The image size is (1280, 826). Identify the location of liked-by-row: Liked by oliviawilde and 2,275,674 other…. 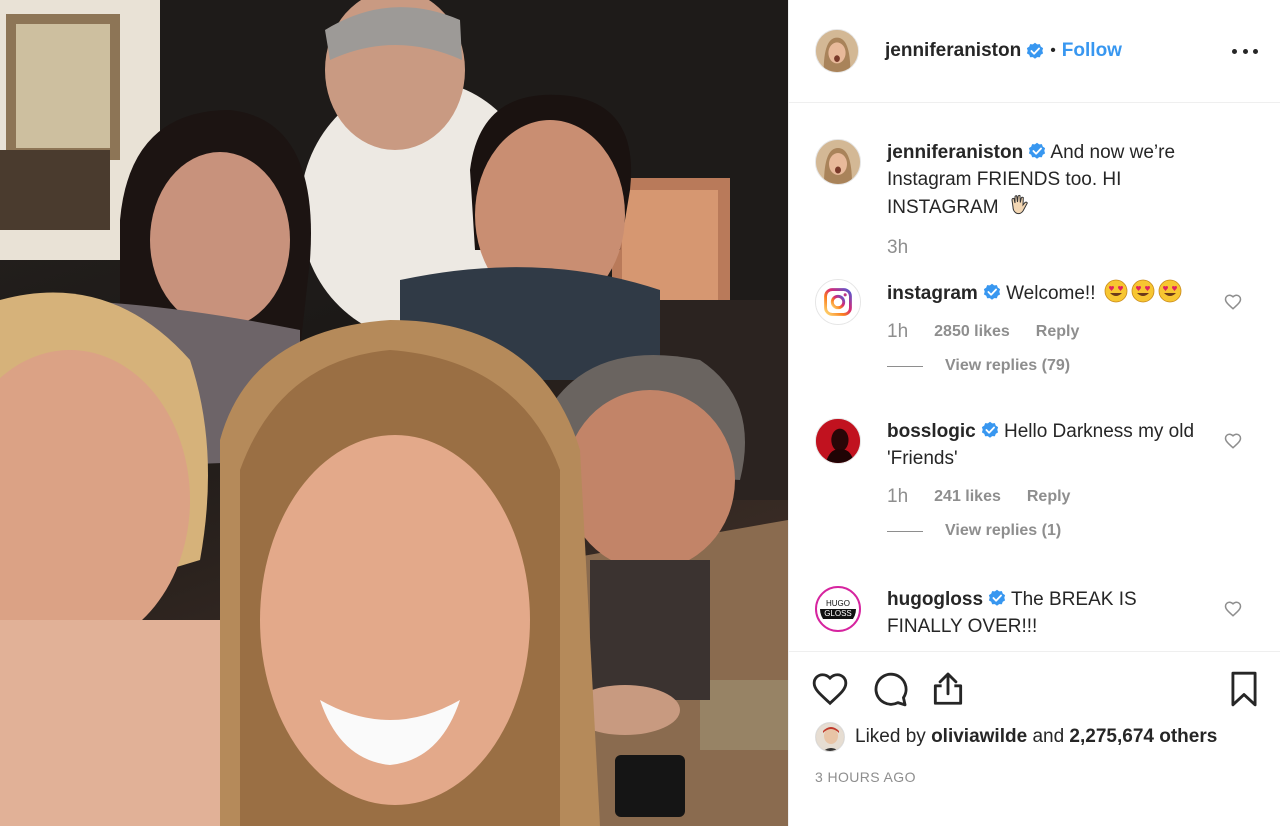
(1016, 737).